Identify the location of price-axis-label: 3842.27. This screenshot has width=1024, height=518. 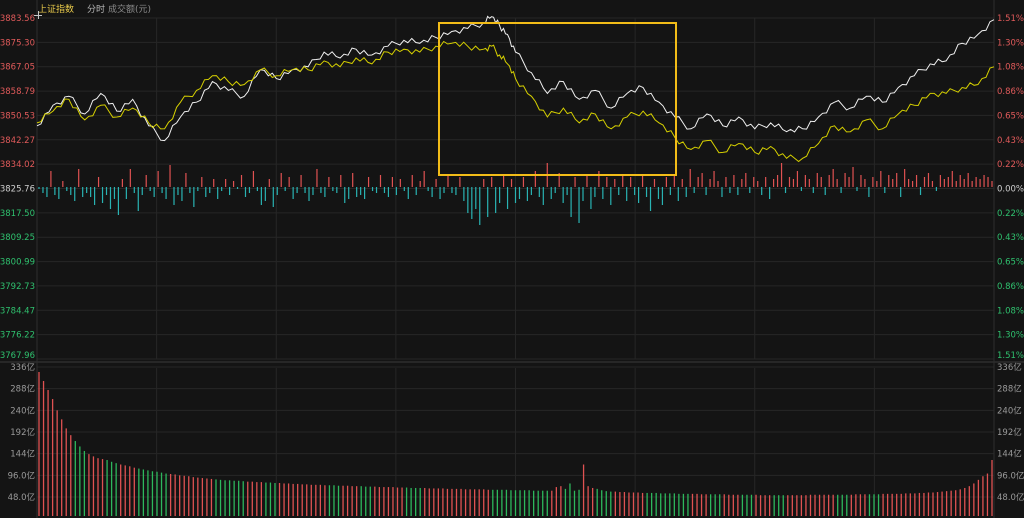
(17, 141).